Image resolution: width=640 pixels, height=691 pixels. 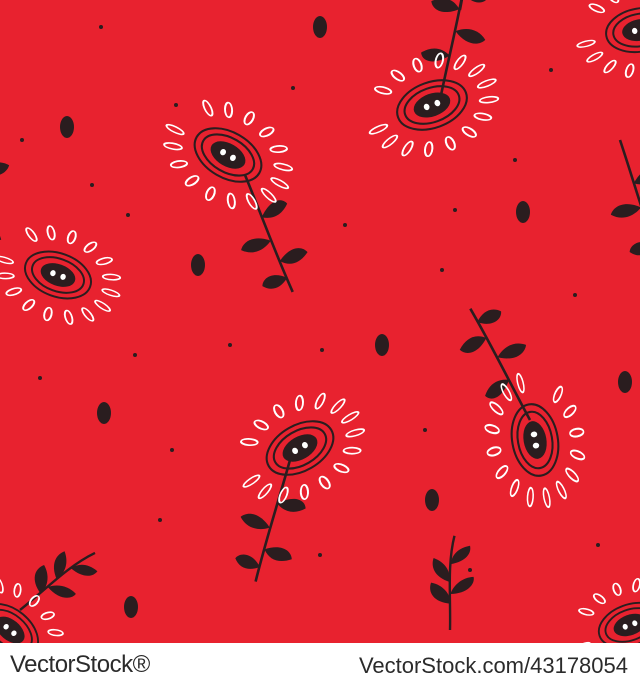 What do you see at coordinates (141, 664) in the screenshot?
I see `brand-registered-mark: ®` at bounding box center [141, 664].